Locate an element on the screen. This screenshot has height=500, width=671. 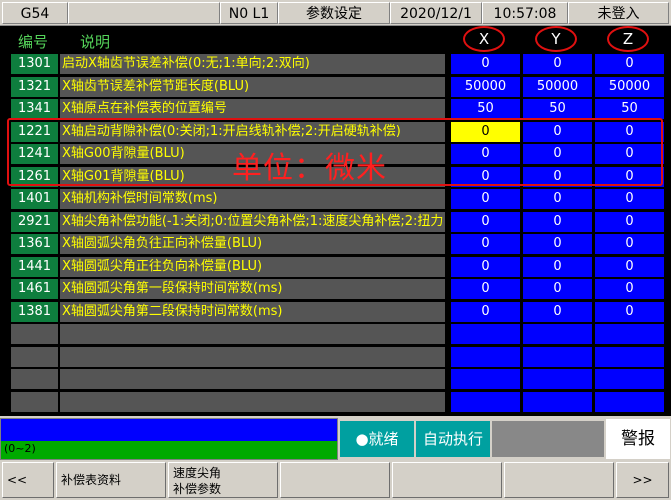
header-number: 编号 is located at coordinates (33, 42).